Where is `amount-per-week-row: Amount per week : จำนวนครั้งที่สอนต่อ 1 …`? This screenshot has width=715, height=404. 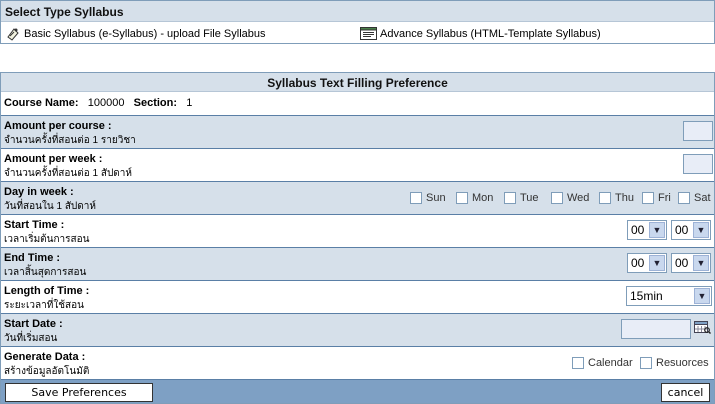
amount-per-week-row: Amount per week : จำนวนครั้งที่สอนต่อ 1 … is located at coordinates (357, 164).